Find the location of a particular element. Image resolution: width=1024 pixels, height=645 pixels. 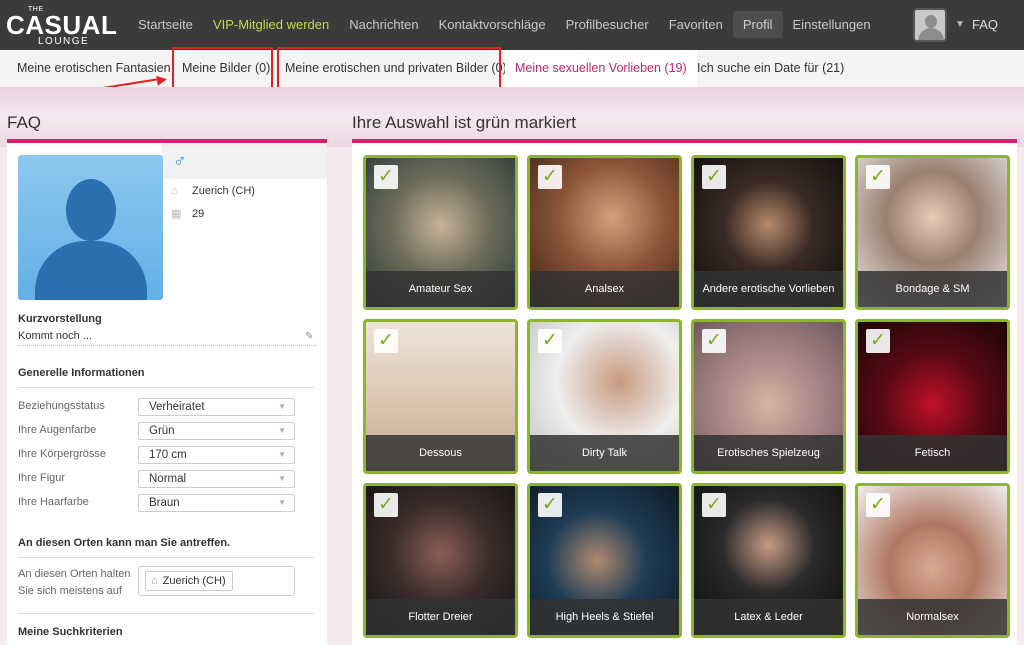

preference-card-normalsex: ✓ Normalsex is located at coordinates (932, 560).